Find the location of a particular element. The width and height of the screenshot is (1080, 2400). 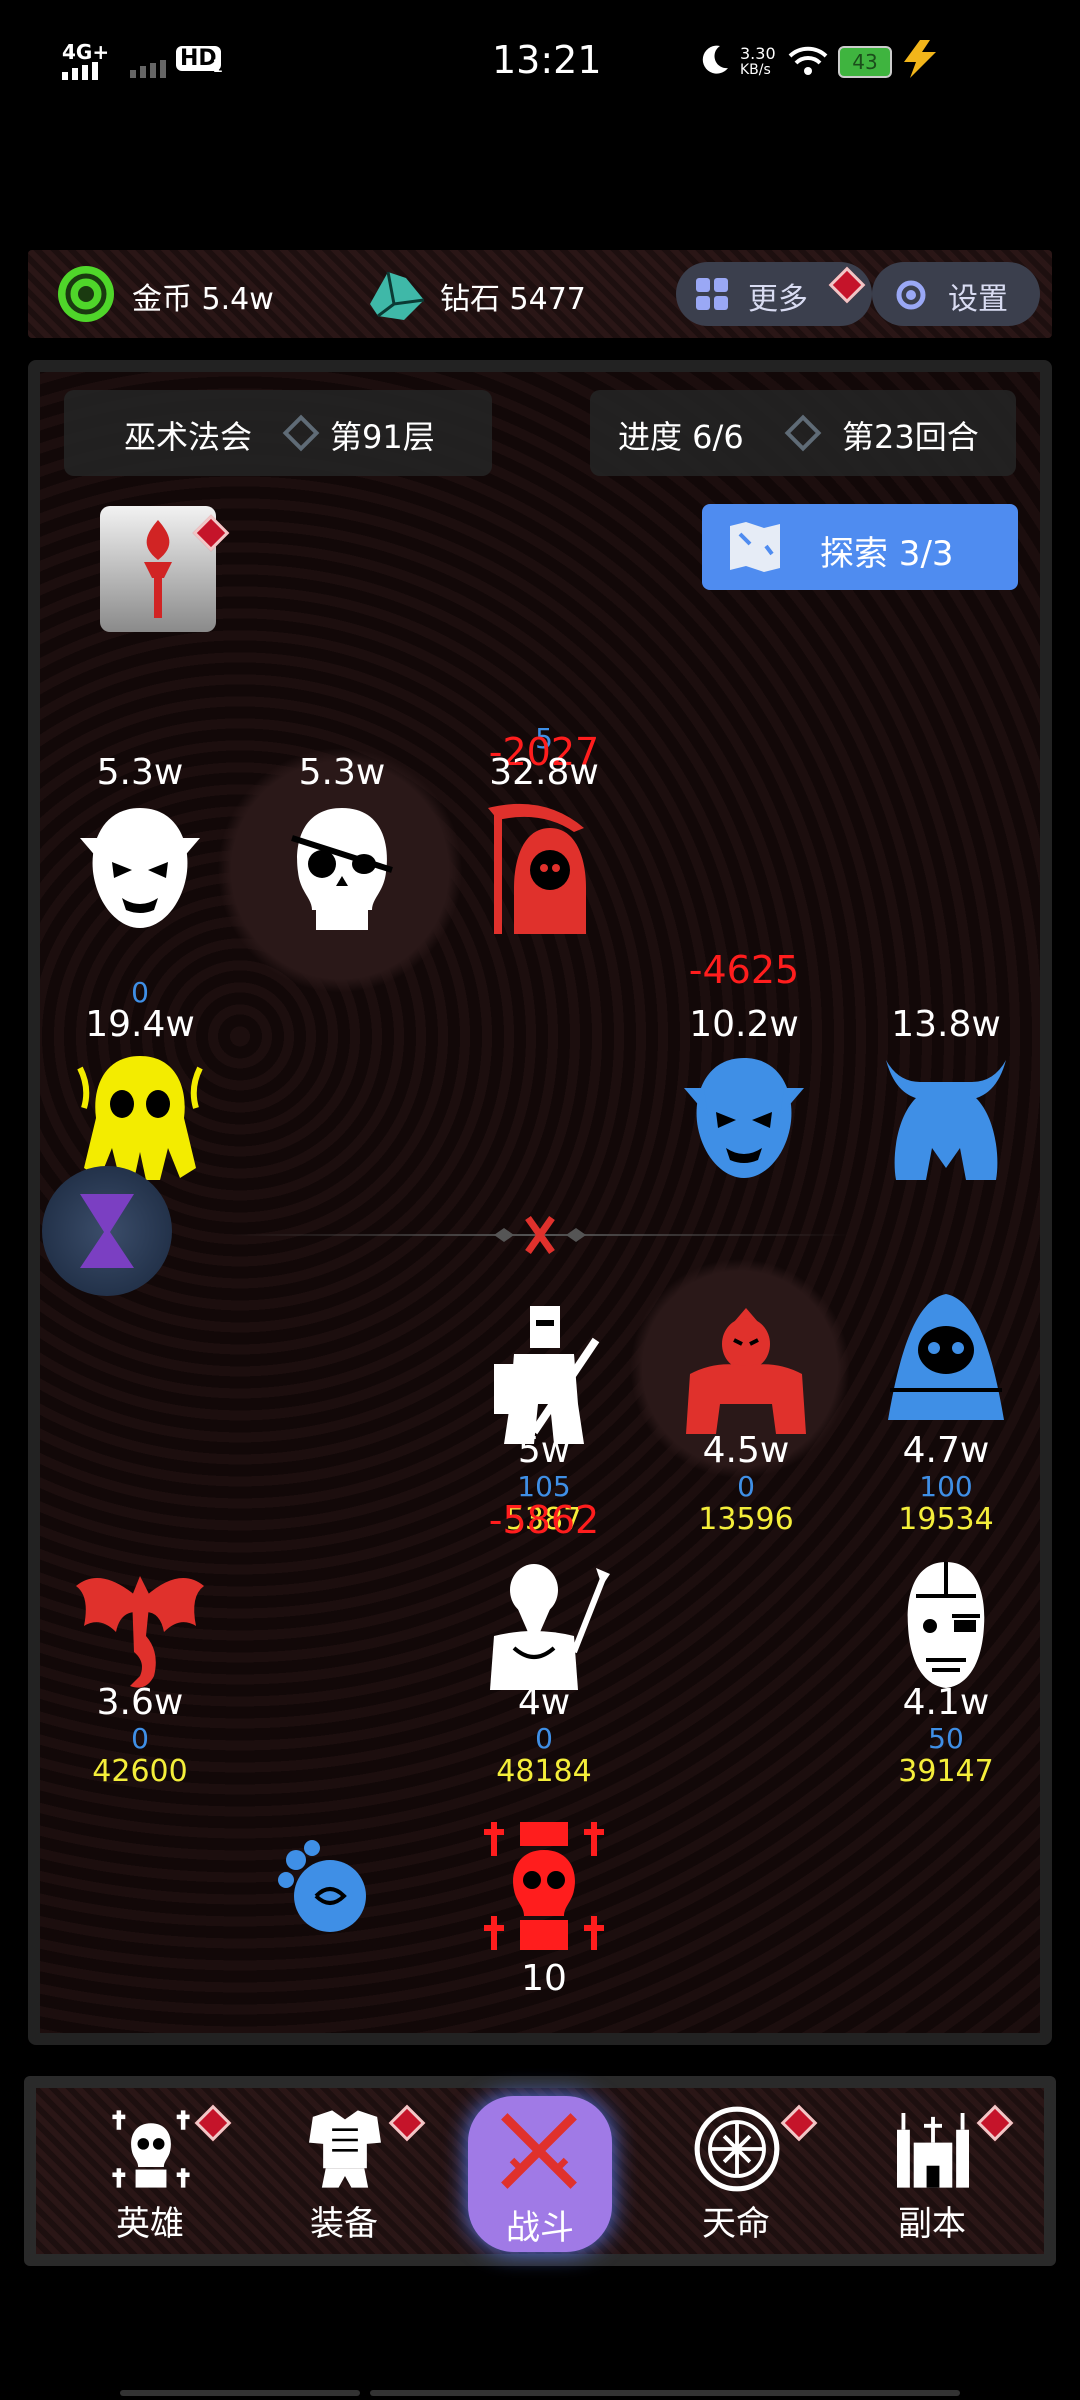

castle-icon is located at coordinates (933, 2150).